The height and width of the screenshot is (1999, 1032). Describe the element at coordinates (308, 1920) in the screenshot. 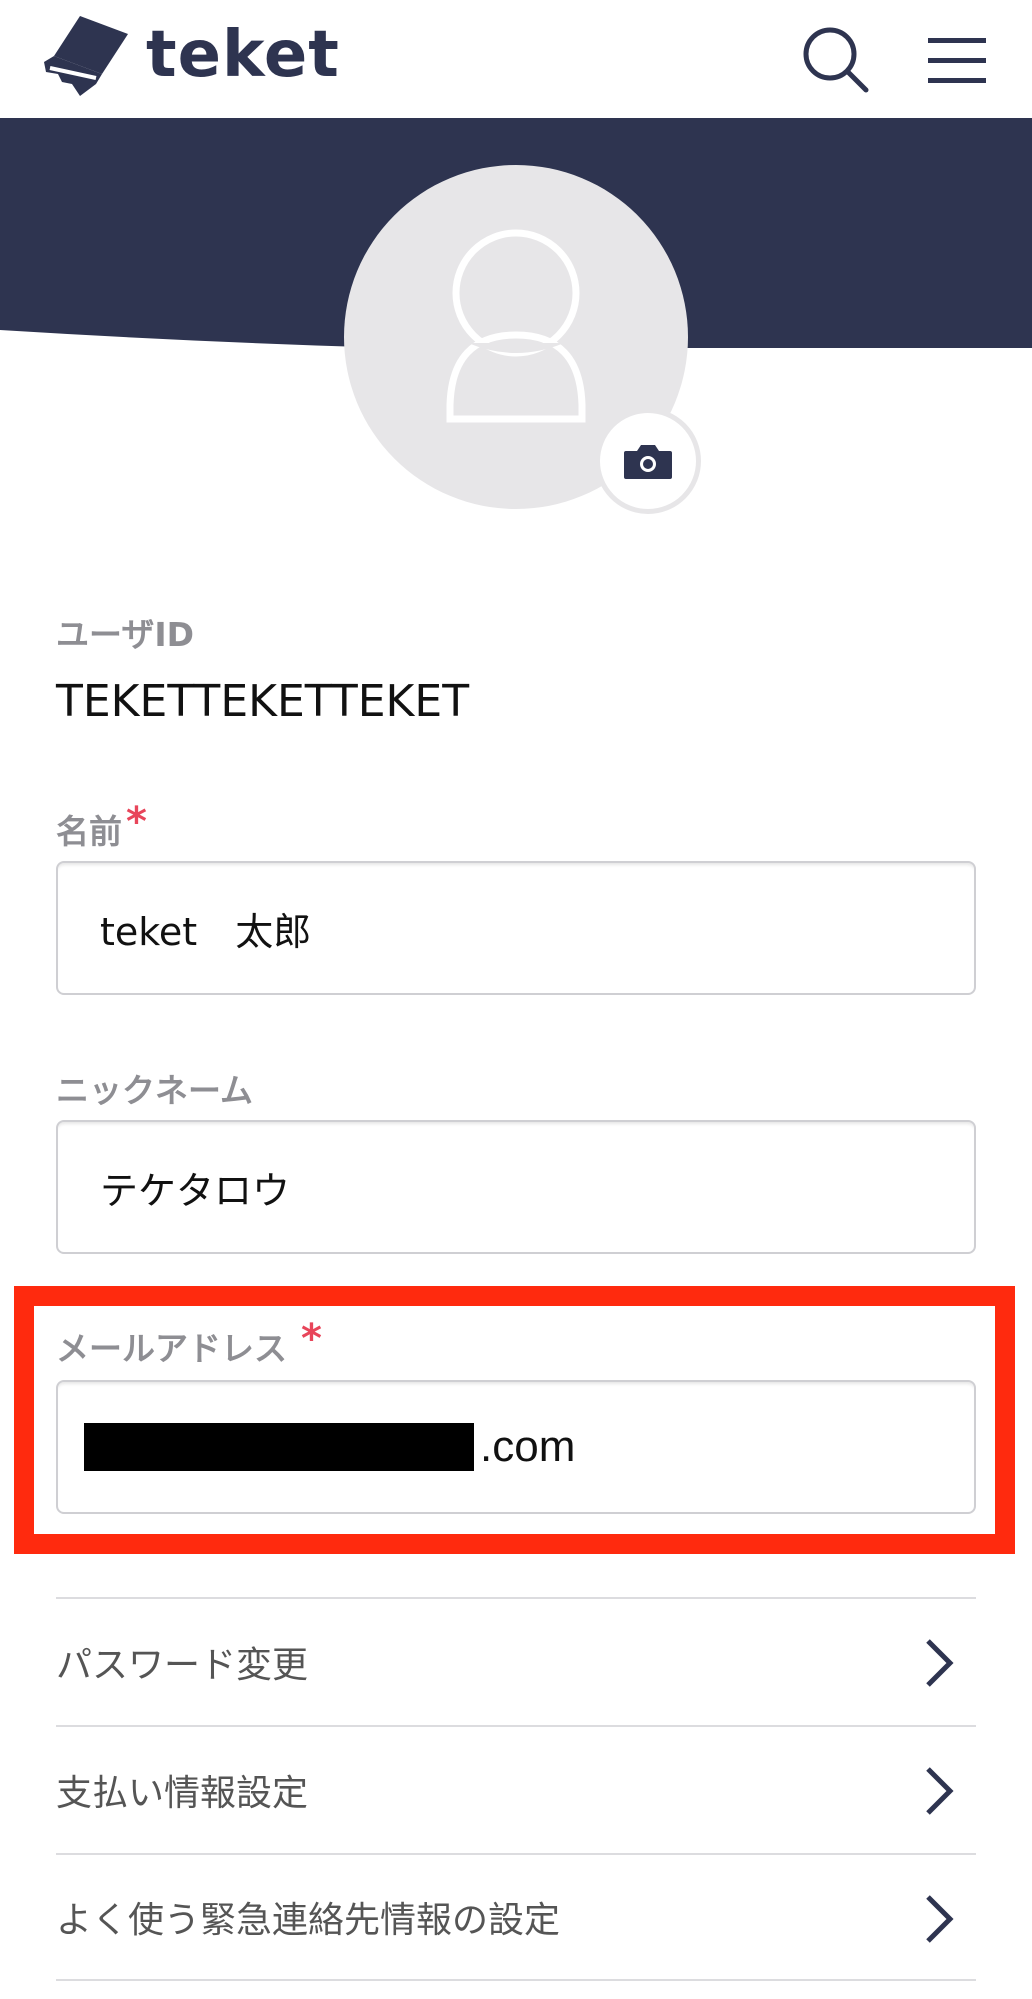

I see `menu-item-label: よく使う緊急連絡先情報の設定` at that location.